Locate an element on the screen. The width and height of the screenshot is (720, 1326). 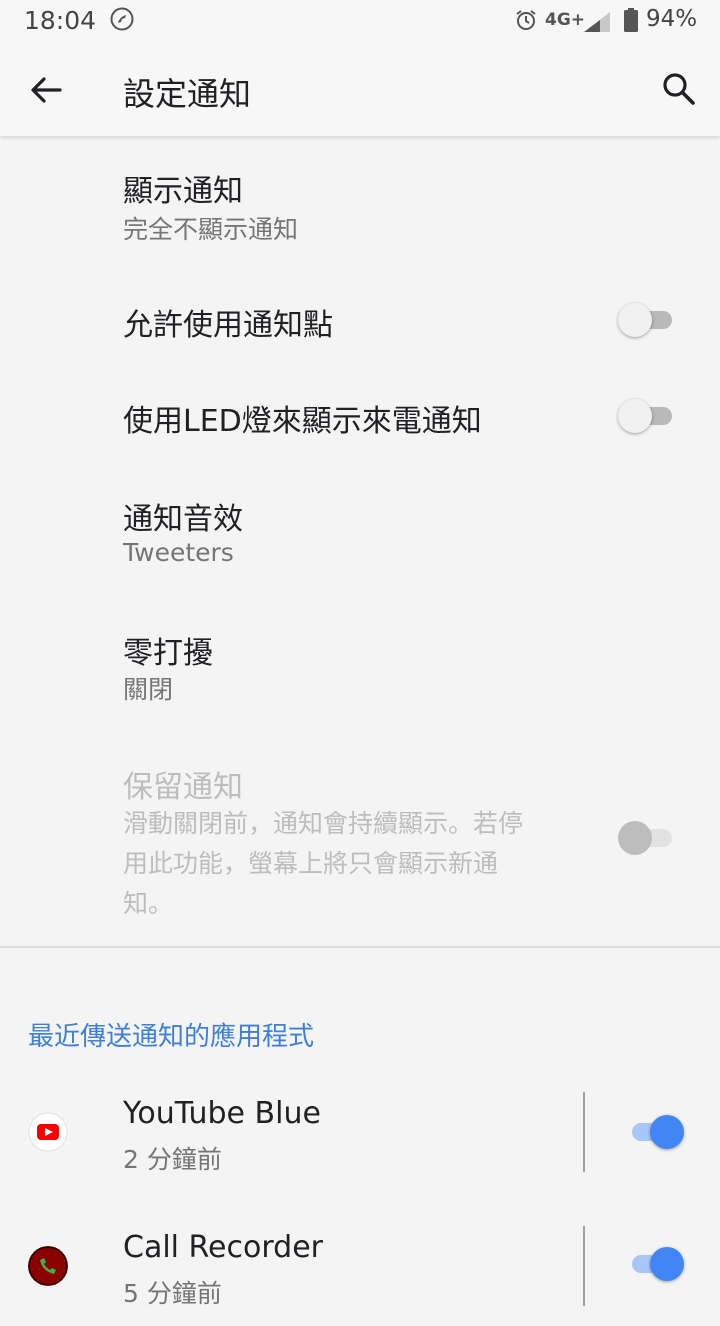
setting-subtitle: 完全不顯示通知 is located at coordinates (211, 229).